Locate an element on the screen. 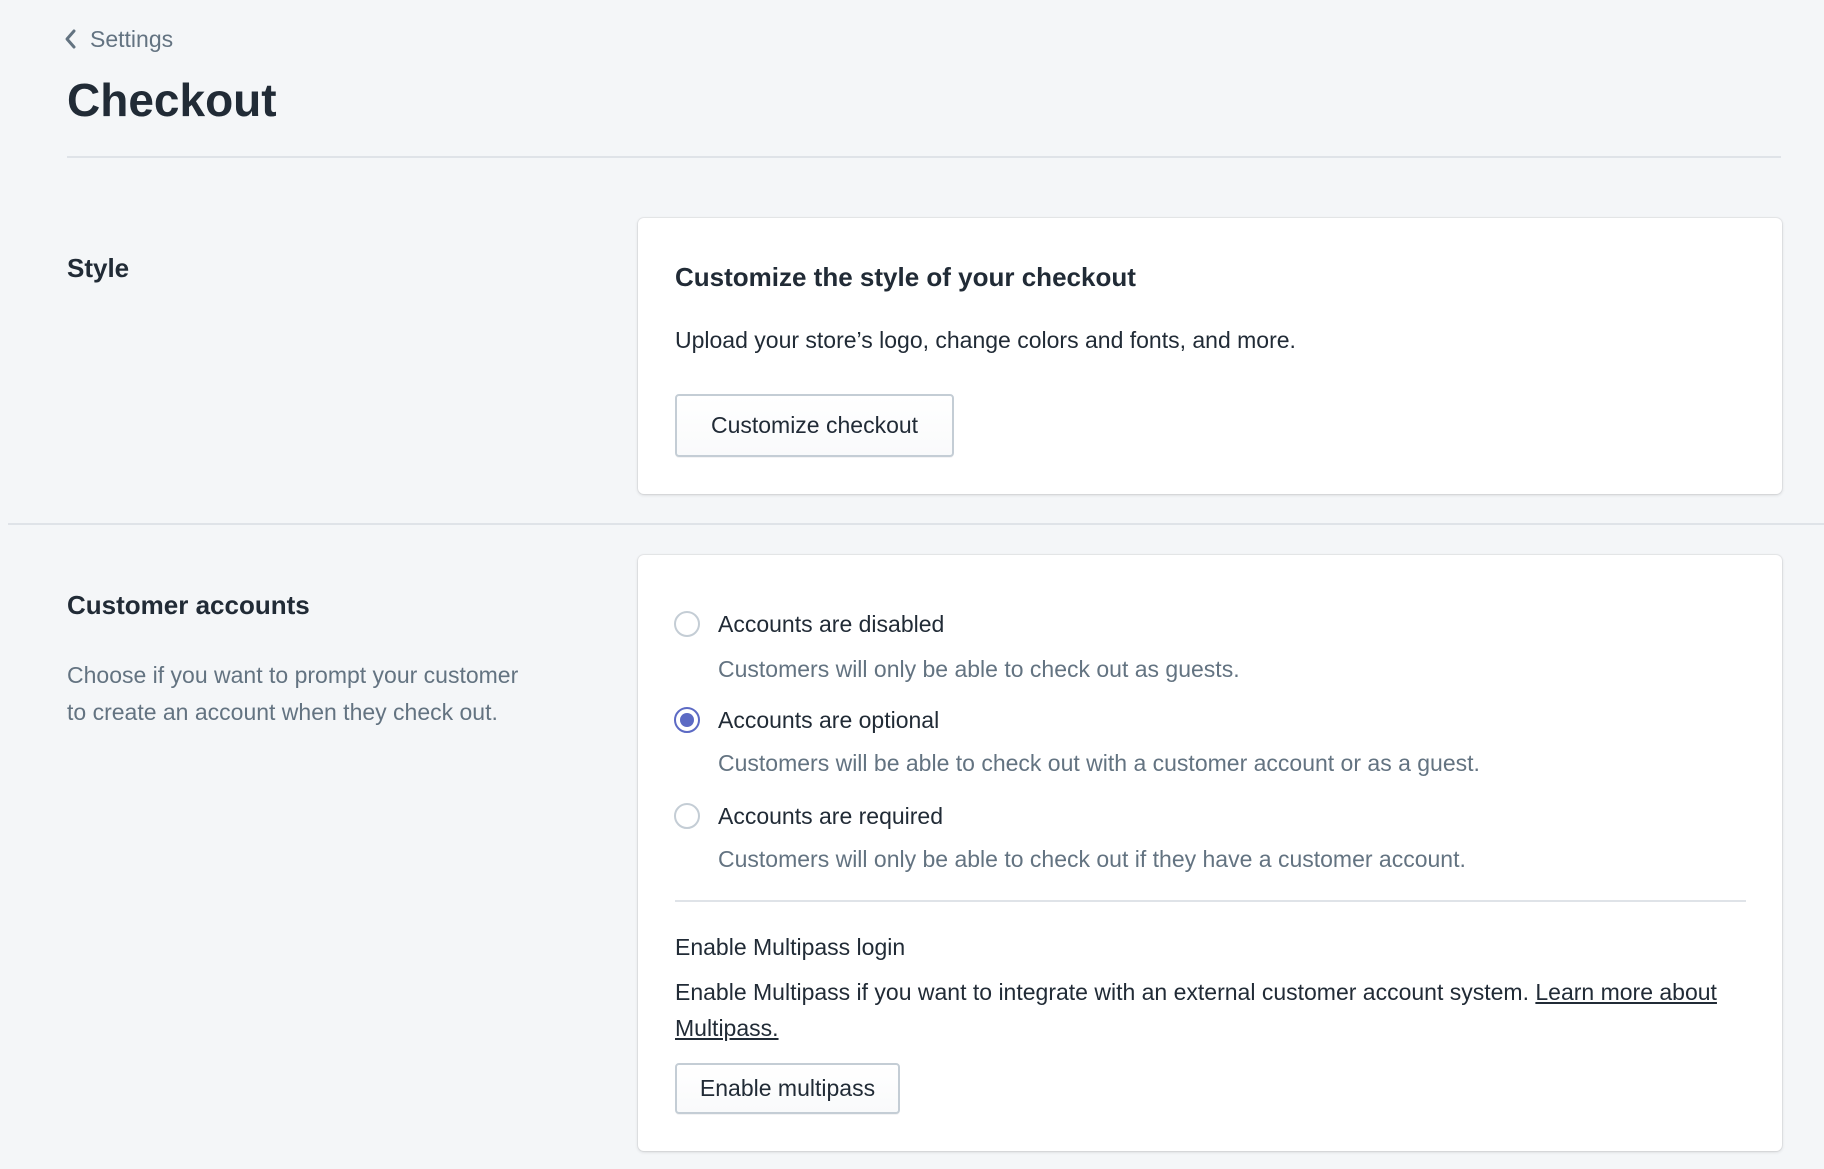 Image resolution: width=1824 pixels, height=1169 pixels. radio-label: Accounts are required is located at coordinates (831, 816).